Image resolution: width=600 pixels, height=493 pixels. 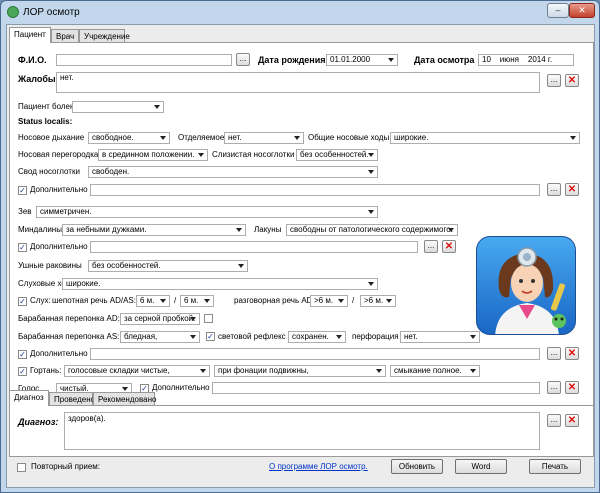 I want to click on mucosa-select: без особенностей., so click(x=337, y=155).